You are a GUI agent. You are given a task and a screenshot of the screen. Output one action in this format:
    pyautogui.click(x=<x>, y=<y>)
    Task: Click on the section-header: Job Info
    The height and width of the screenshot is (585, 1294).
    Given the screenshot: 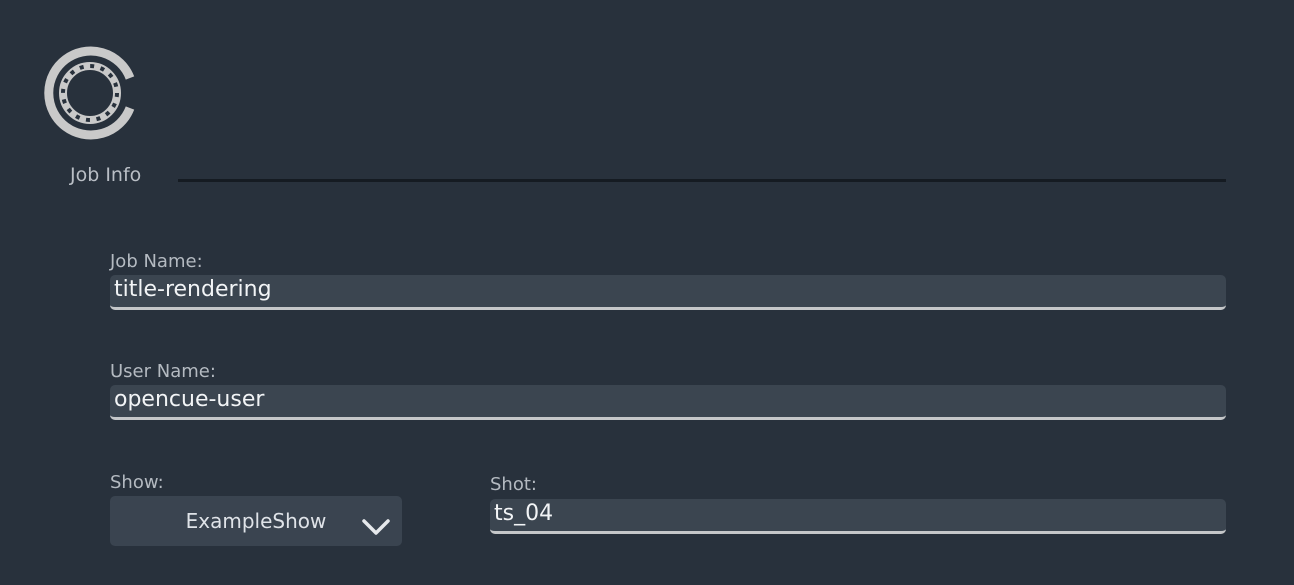 What is the action you would take?
    pyautogui.click(x=648, y=175)
    